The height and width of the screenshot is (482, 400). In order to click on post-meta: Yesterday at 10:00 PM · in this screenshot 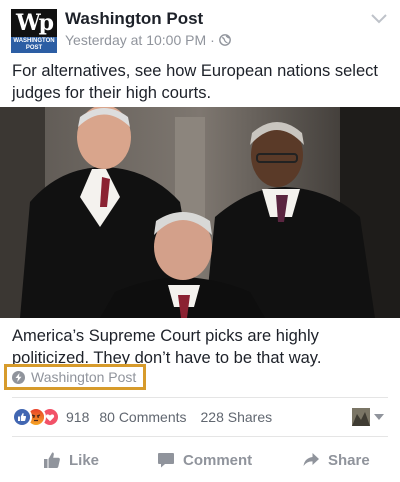, I will do `click(148, 40)`.